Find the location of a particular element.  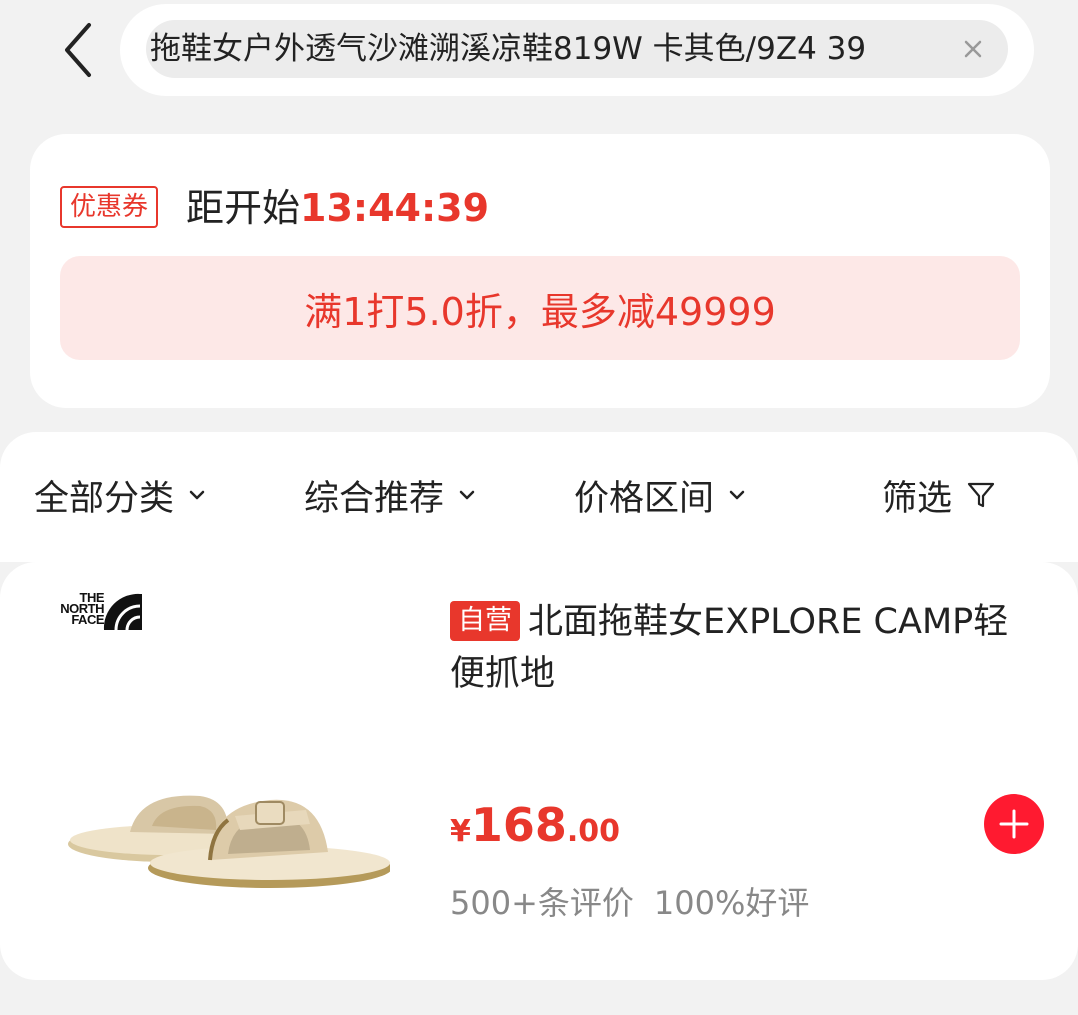

filter-price-range: 价格区间 is located at coordinates (660, 495).